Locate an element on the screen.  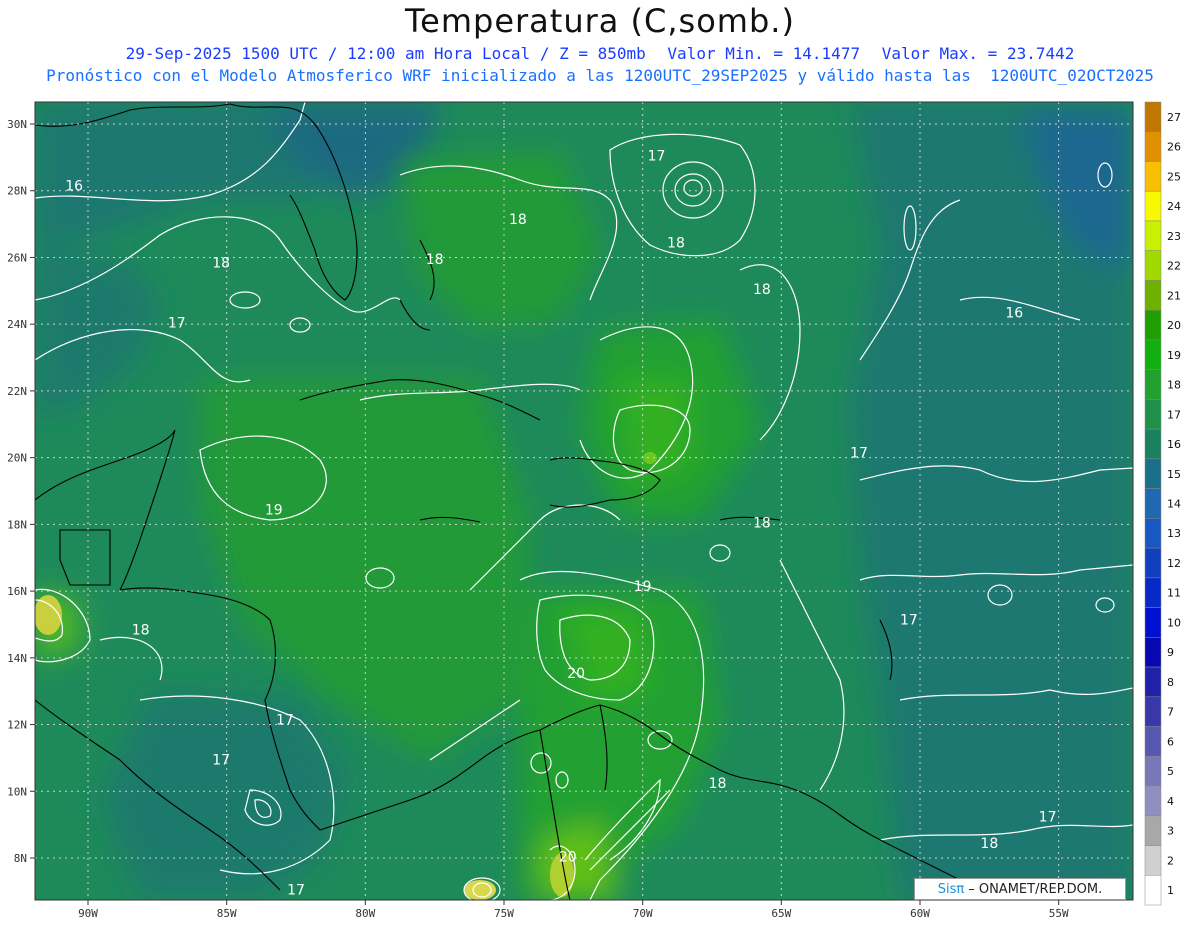
colorbar-label: 11 is located at coordinates (1174, 593).